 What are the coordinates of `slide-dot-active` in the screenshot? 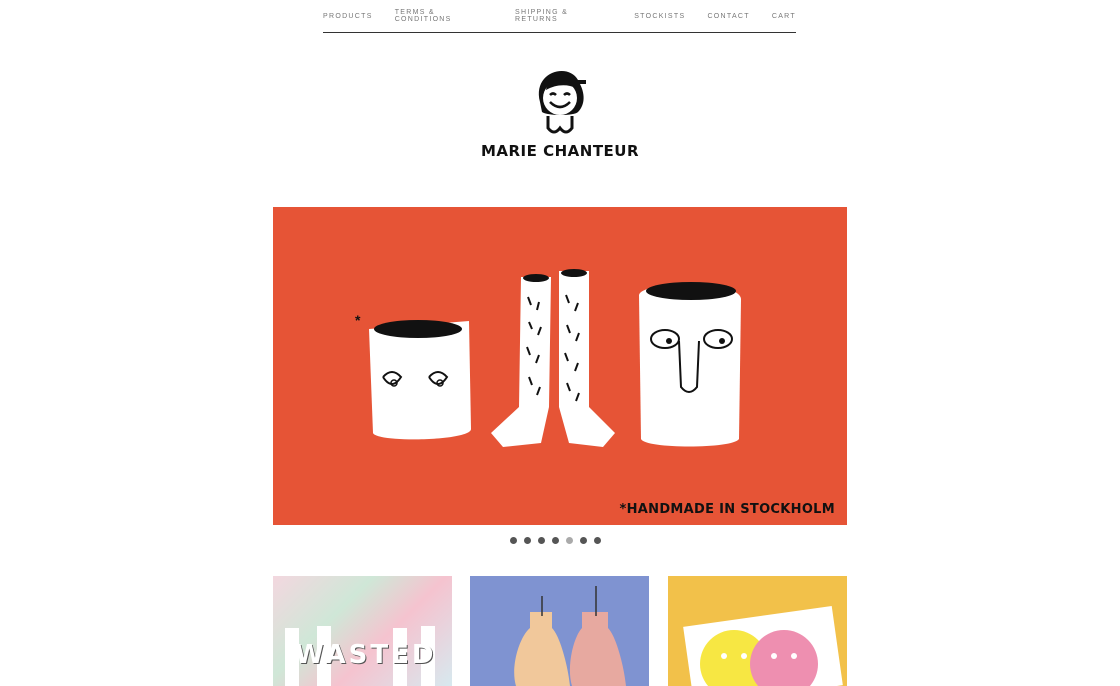 It's located at (569, 540).